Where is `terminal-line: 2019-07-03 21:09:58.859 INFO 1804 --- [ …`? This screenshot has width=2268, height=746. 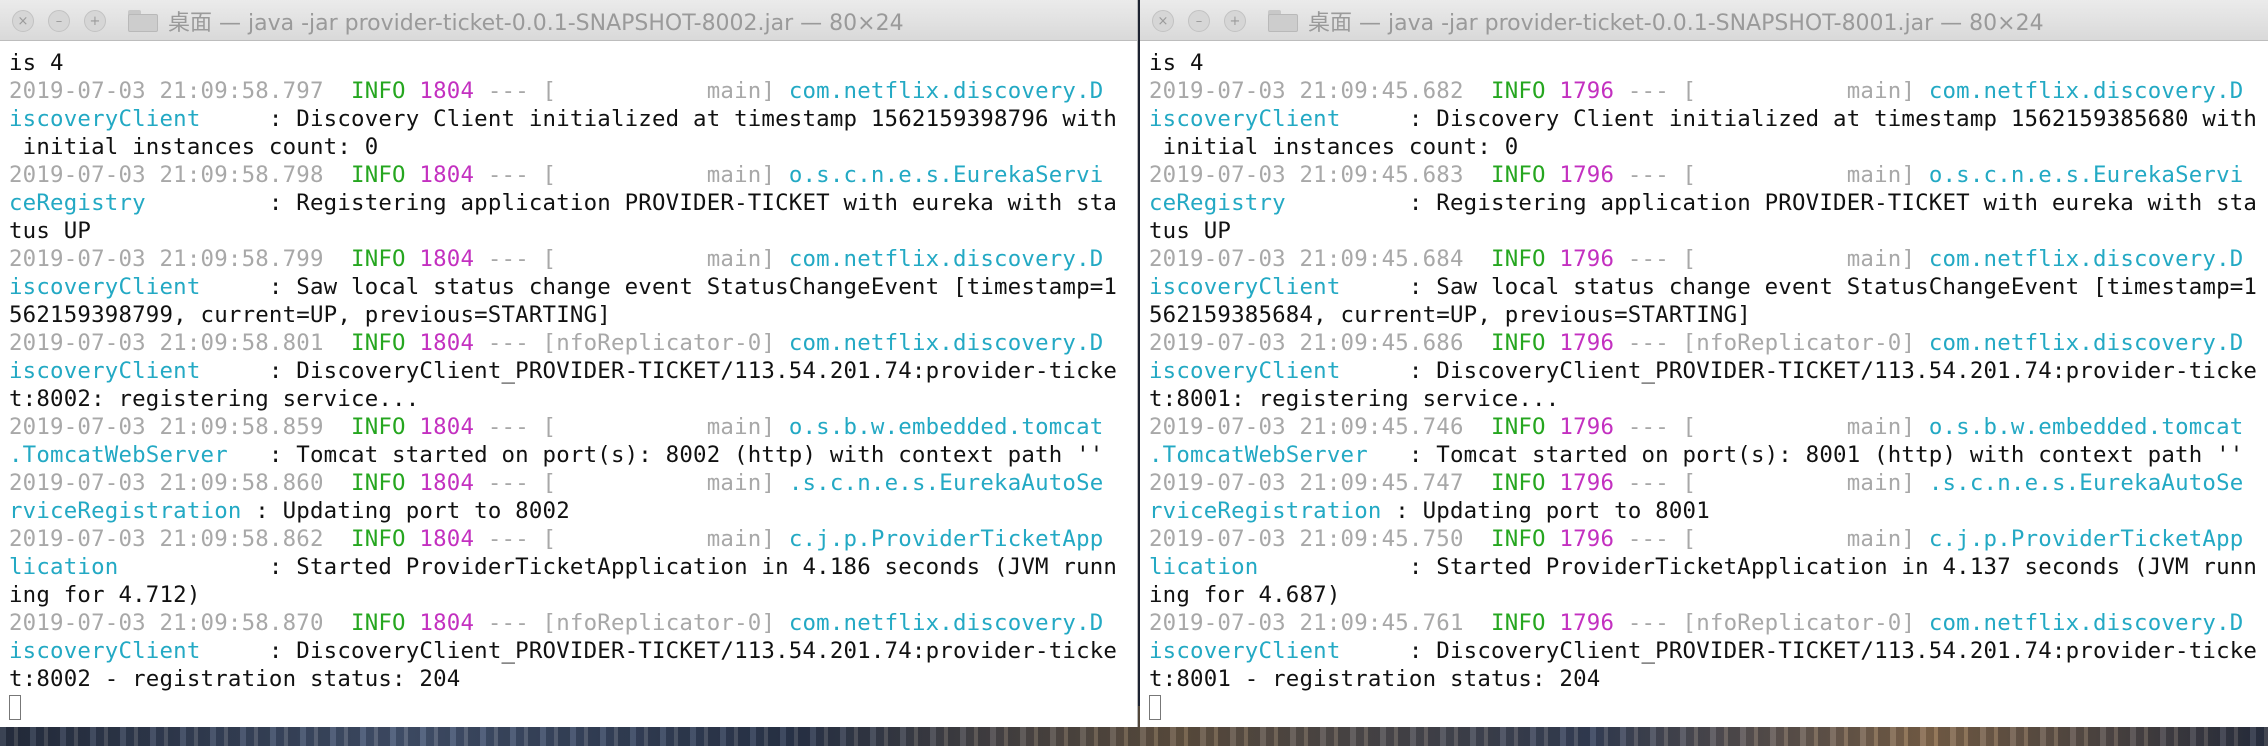 terminal-line: 2019-07-03 21:09:58.859 INFO 1804 --- [ … is located at coordinates (573, 427).